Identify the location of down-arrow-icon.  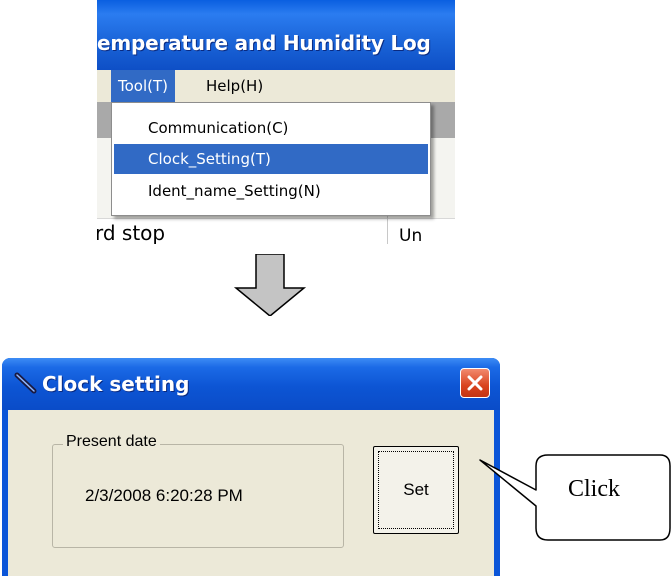
(270, 285).